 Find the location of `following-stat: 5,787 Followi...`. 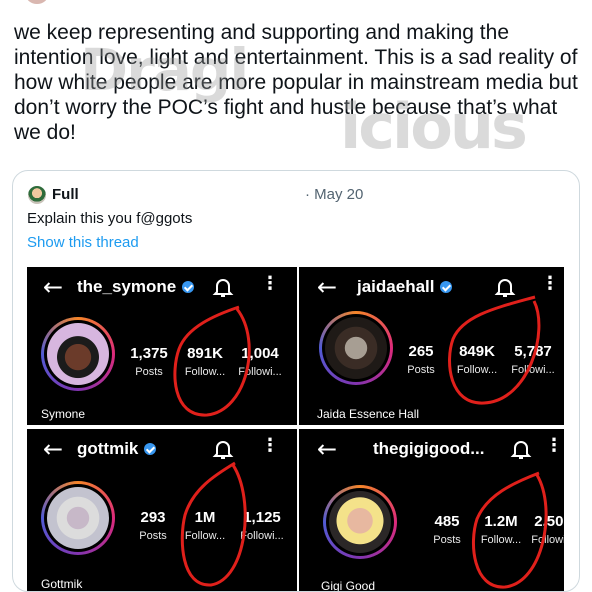

following-stat: 5,787 Followi... is located at coordinates (533, 359).